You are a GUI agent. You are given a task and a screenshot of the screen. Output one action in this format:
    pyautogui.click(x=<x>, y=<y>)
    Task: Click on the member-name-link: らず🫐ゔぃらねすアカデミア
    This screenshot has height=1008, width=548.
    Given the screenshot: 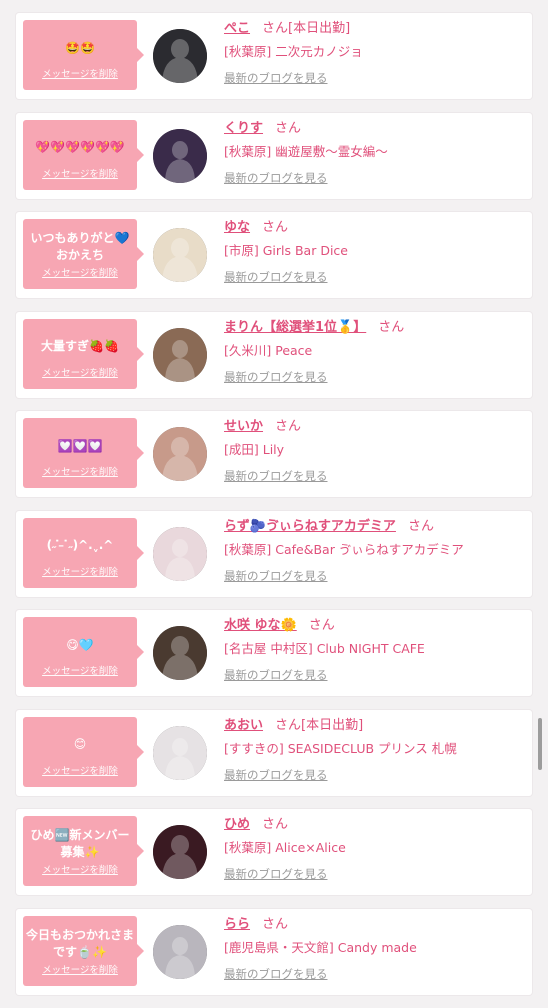 What is the action you would take?
    pyautogui.click(x=310, y=526)
    